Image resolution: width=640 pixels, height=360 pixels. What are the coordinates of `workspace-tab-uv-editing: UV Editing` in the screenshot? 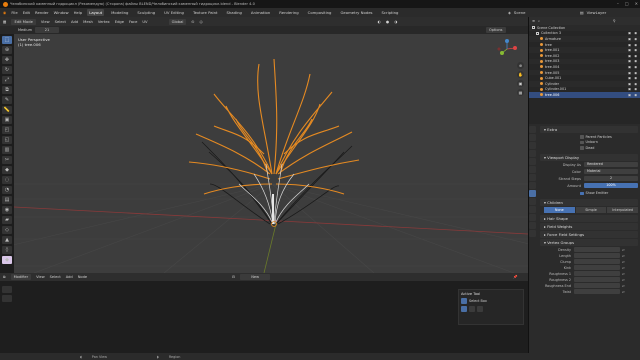 It's located at (174, 12).